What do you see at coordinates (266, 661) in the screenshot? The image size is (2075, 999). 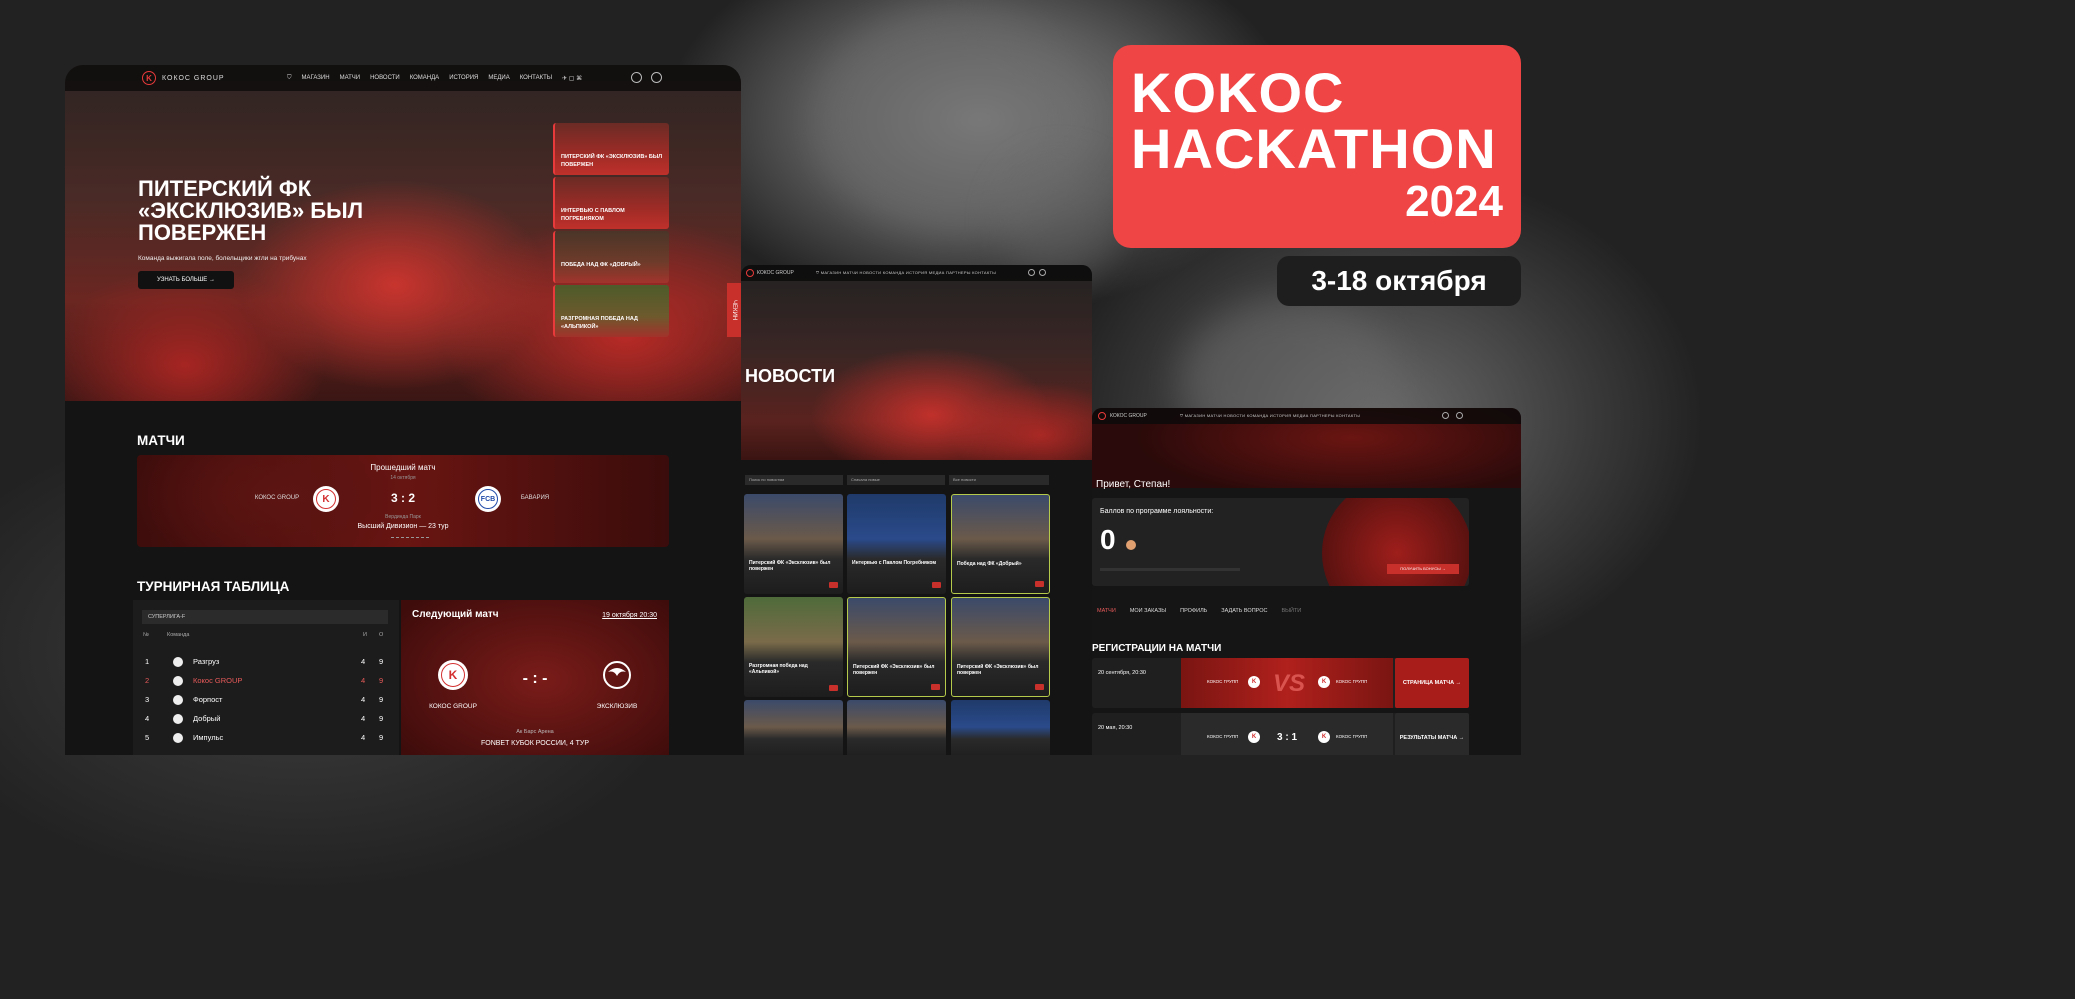 I see `table-row: 1 Разгруз 4 9` at bounding box center [266, 661].